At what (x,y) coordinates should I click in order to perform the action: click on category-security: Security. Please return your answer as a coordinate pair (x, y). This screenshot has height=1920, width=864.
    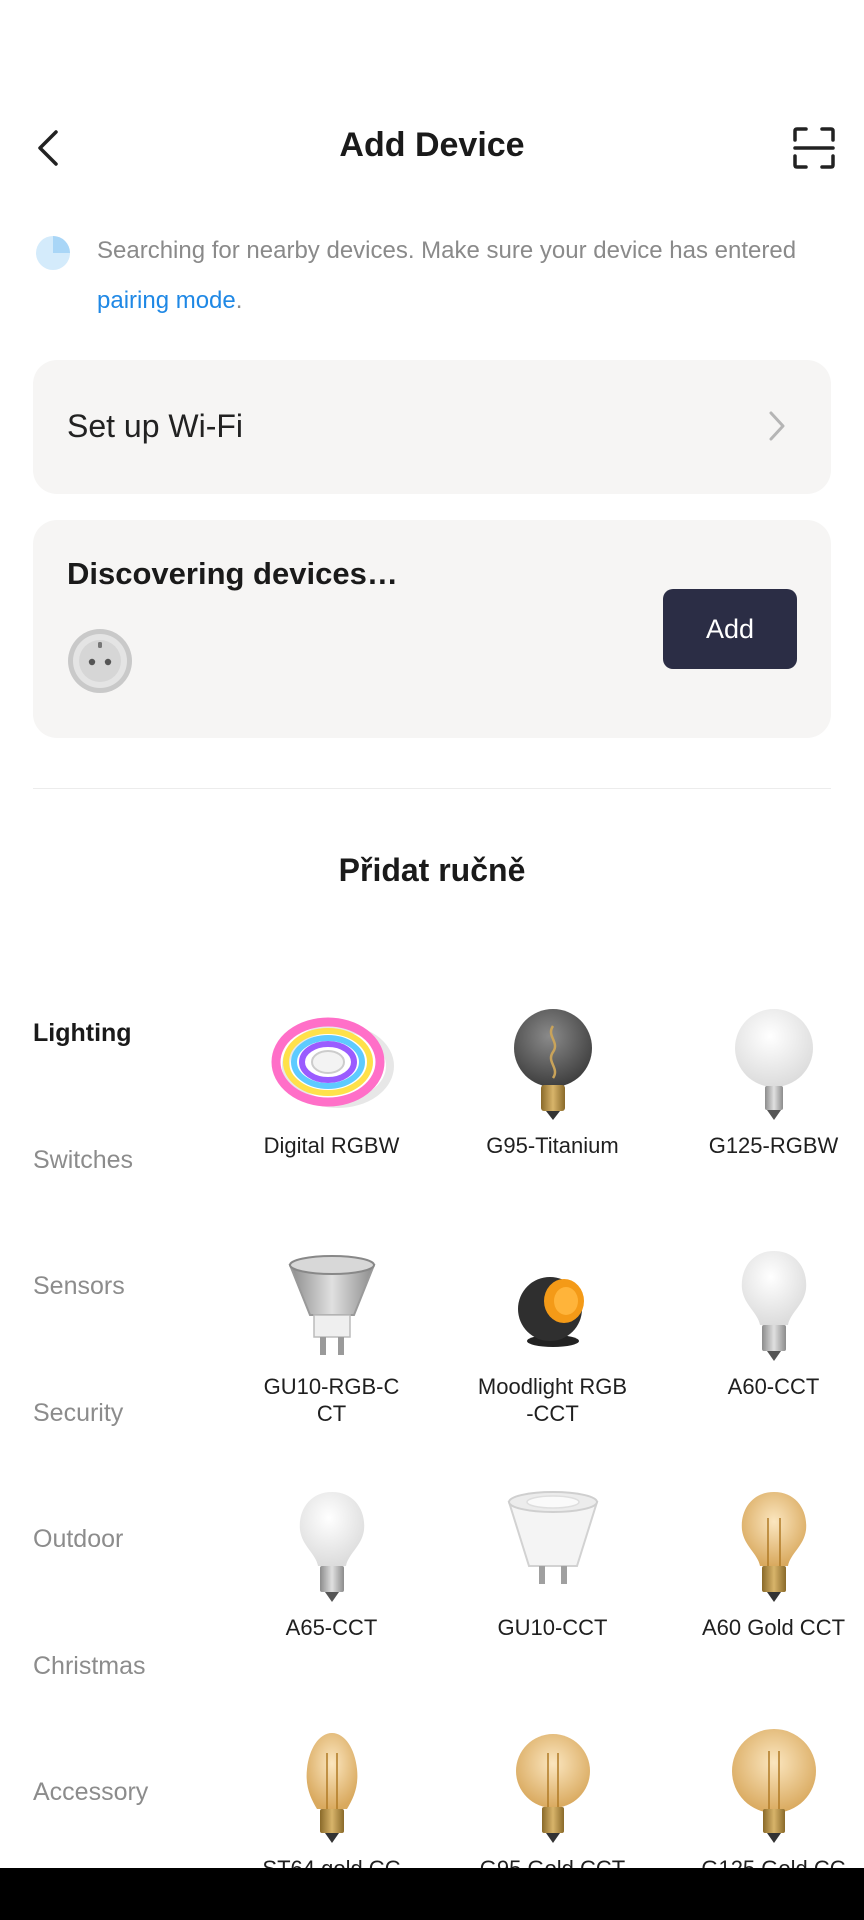
    Looking at the image, I should click on (90, 1451).